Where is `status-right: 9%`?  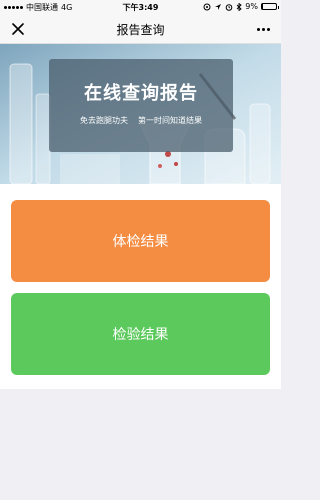
status-right: 9% is located at coordinates (241, 6).